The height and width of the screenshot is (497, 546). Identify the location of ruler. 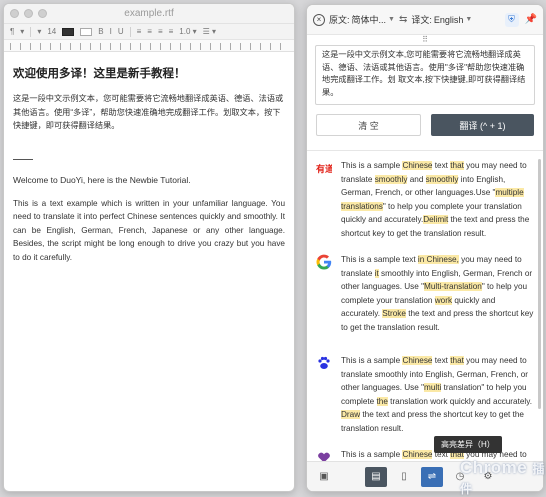
(149, 46).